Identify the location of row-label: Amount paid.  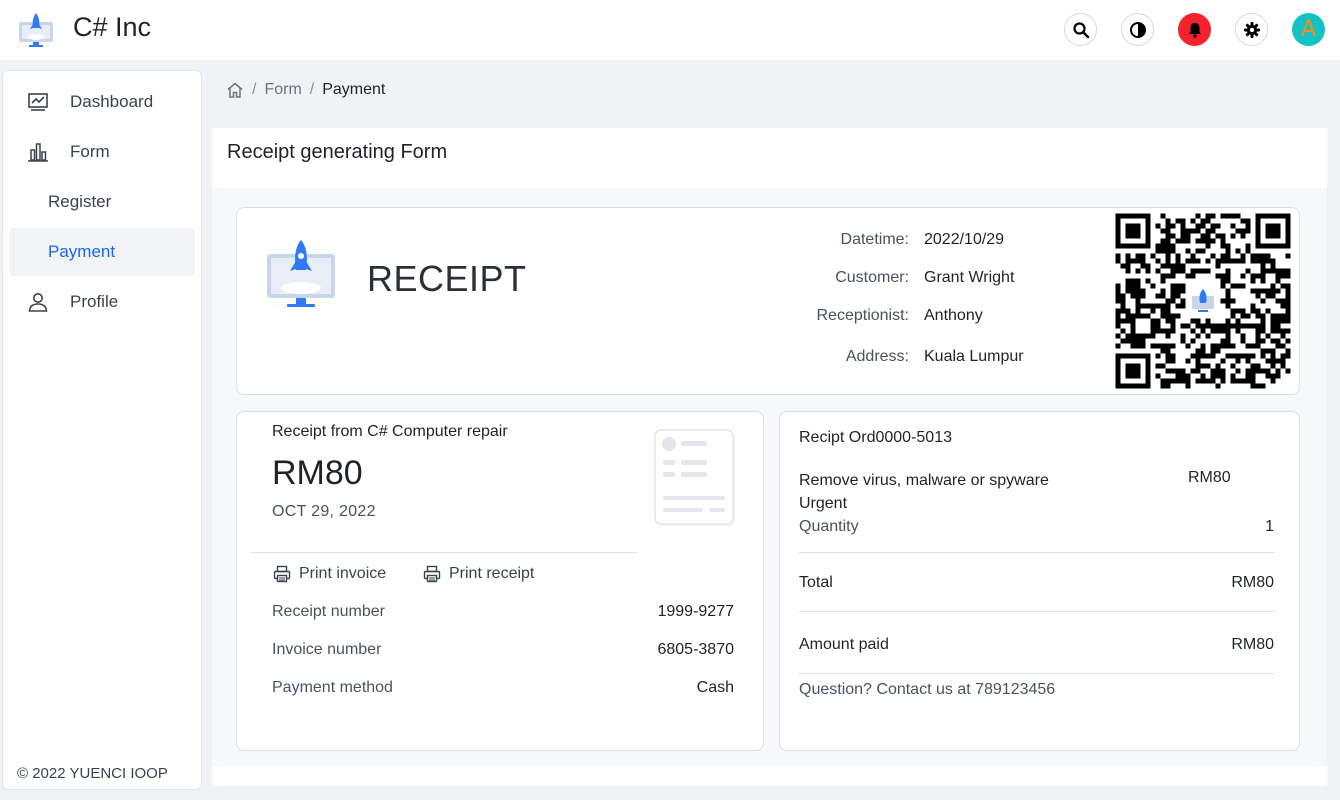
(844, 644).